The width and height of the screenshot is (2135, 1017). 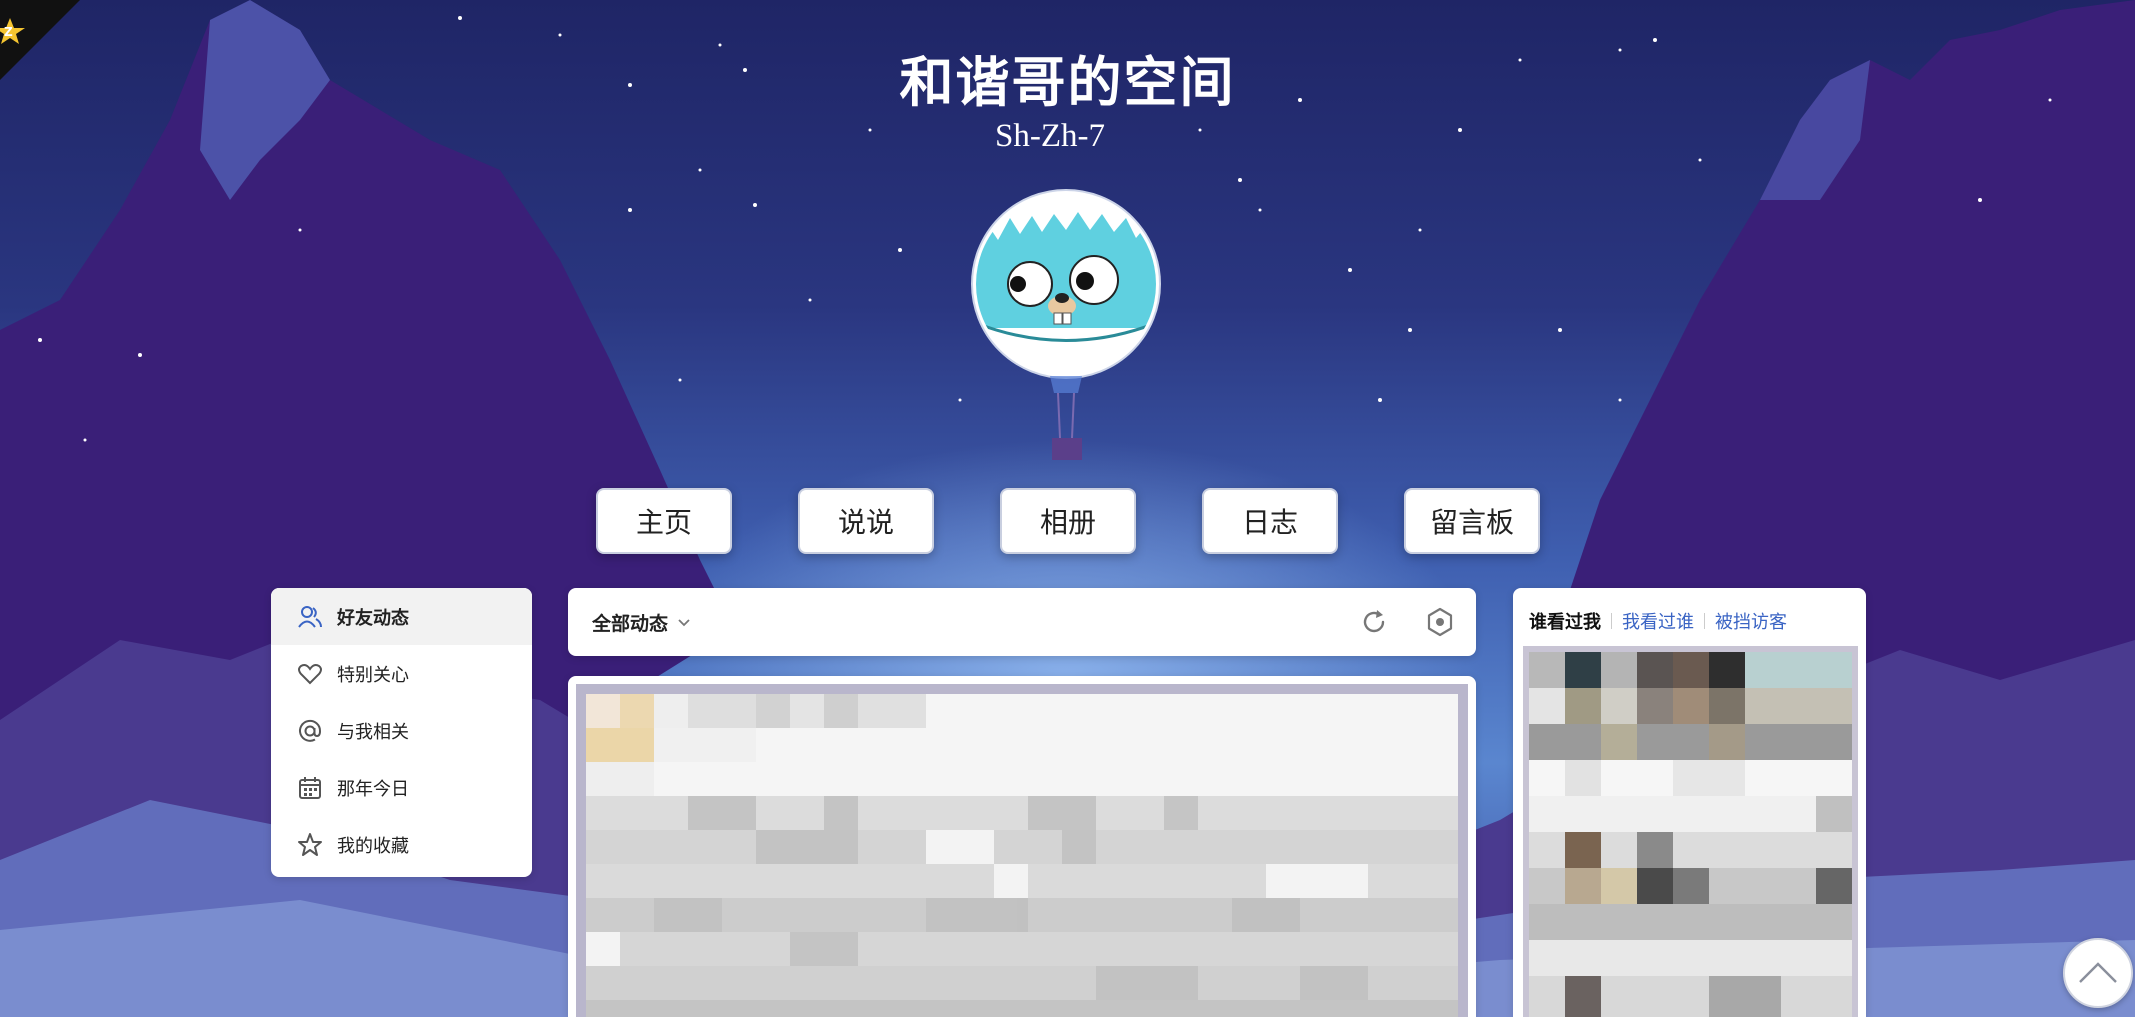 I want to click on feed-post-image, so click(x=1022, y=850).